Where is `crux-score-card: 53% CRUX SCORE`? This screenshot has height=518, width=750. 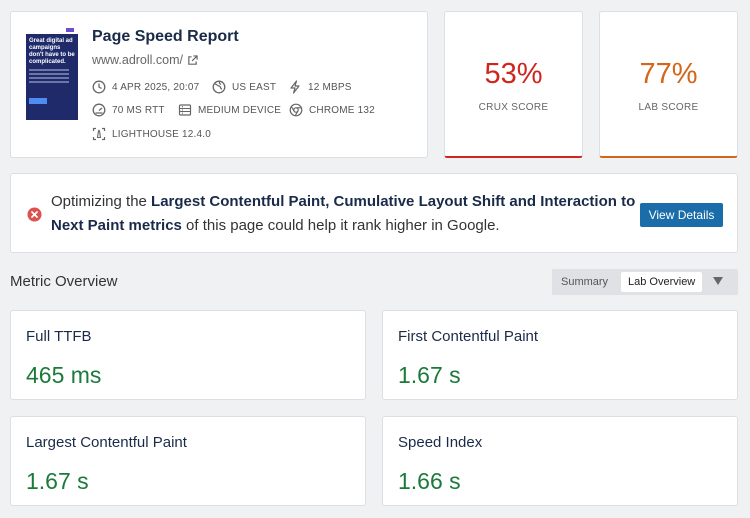
crux-score-card: 53% CRUX SCORE is located at coordinates (513, 84).